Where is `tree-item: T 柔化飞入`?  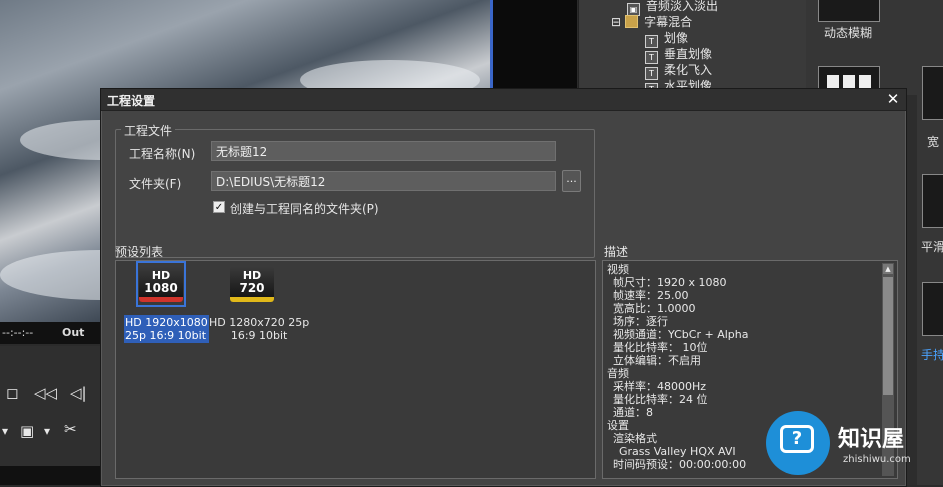 tree-item: T 柔化飞入 is located at coordinates (679, 71).